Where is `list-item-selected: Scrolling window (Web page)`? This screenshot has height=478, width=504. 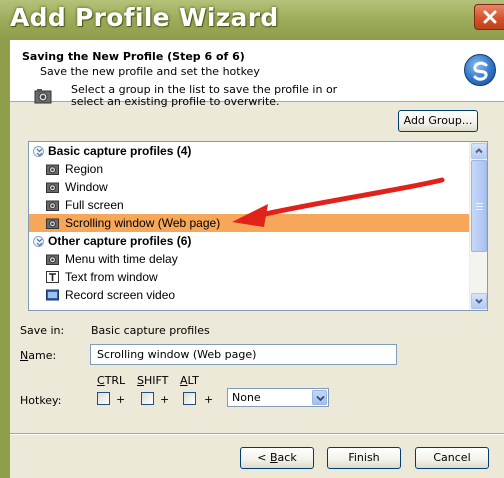
list-item-selected: Scrolling window (Web page) is located at coordinates (249, 223).